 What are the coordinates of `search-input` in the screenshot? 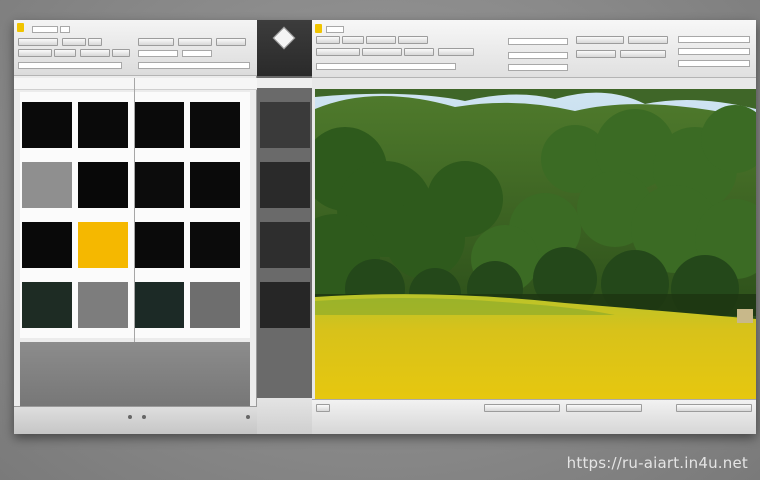 It's located at (70, 65).